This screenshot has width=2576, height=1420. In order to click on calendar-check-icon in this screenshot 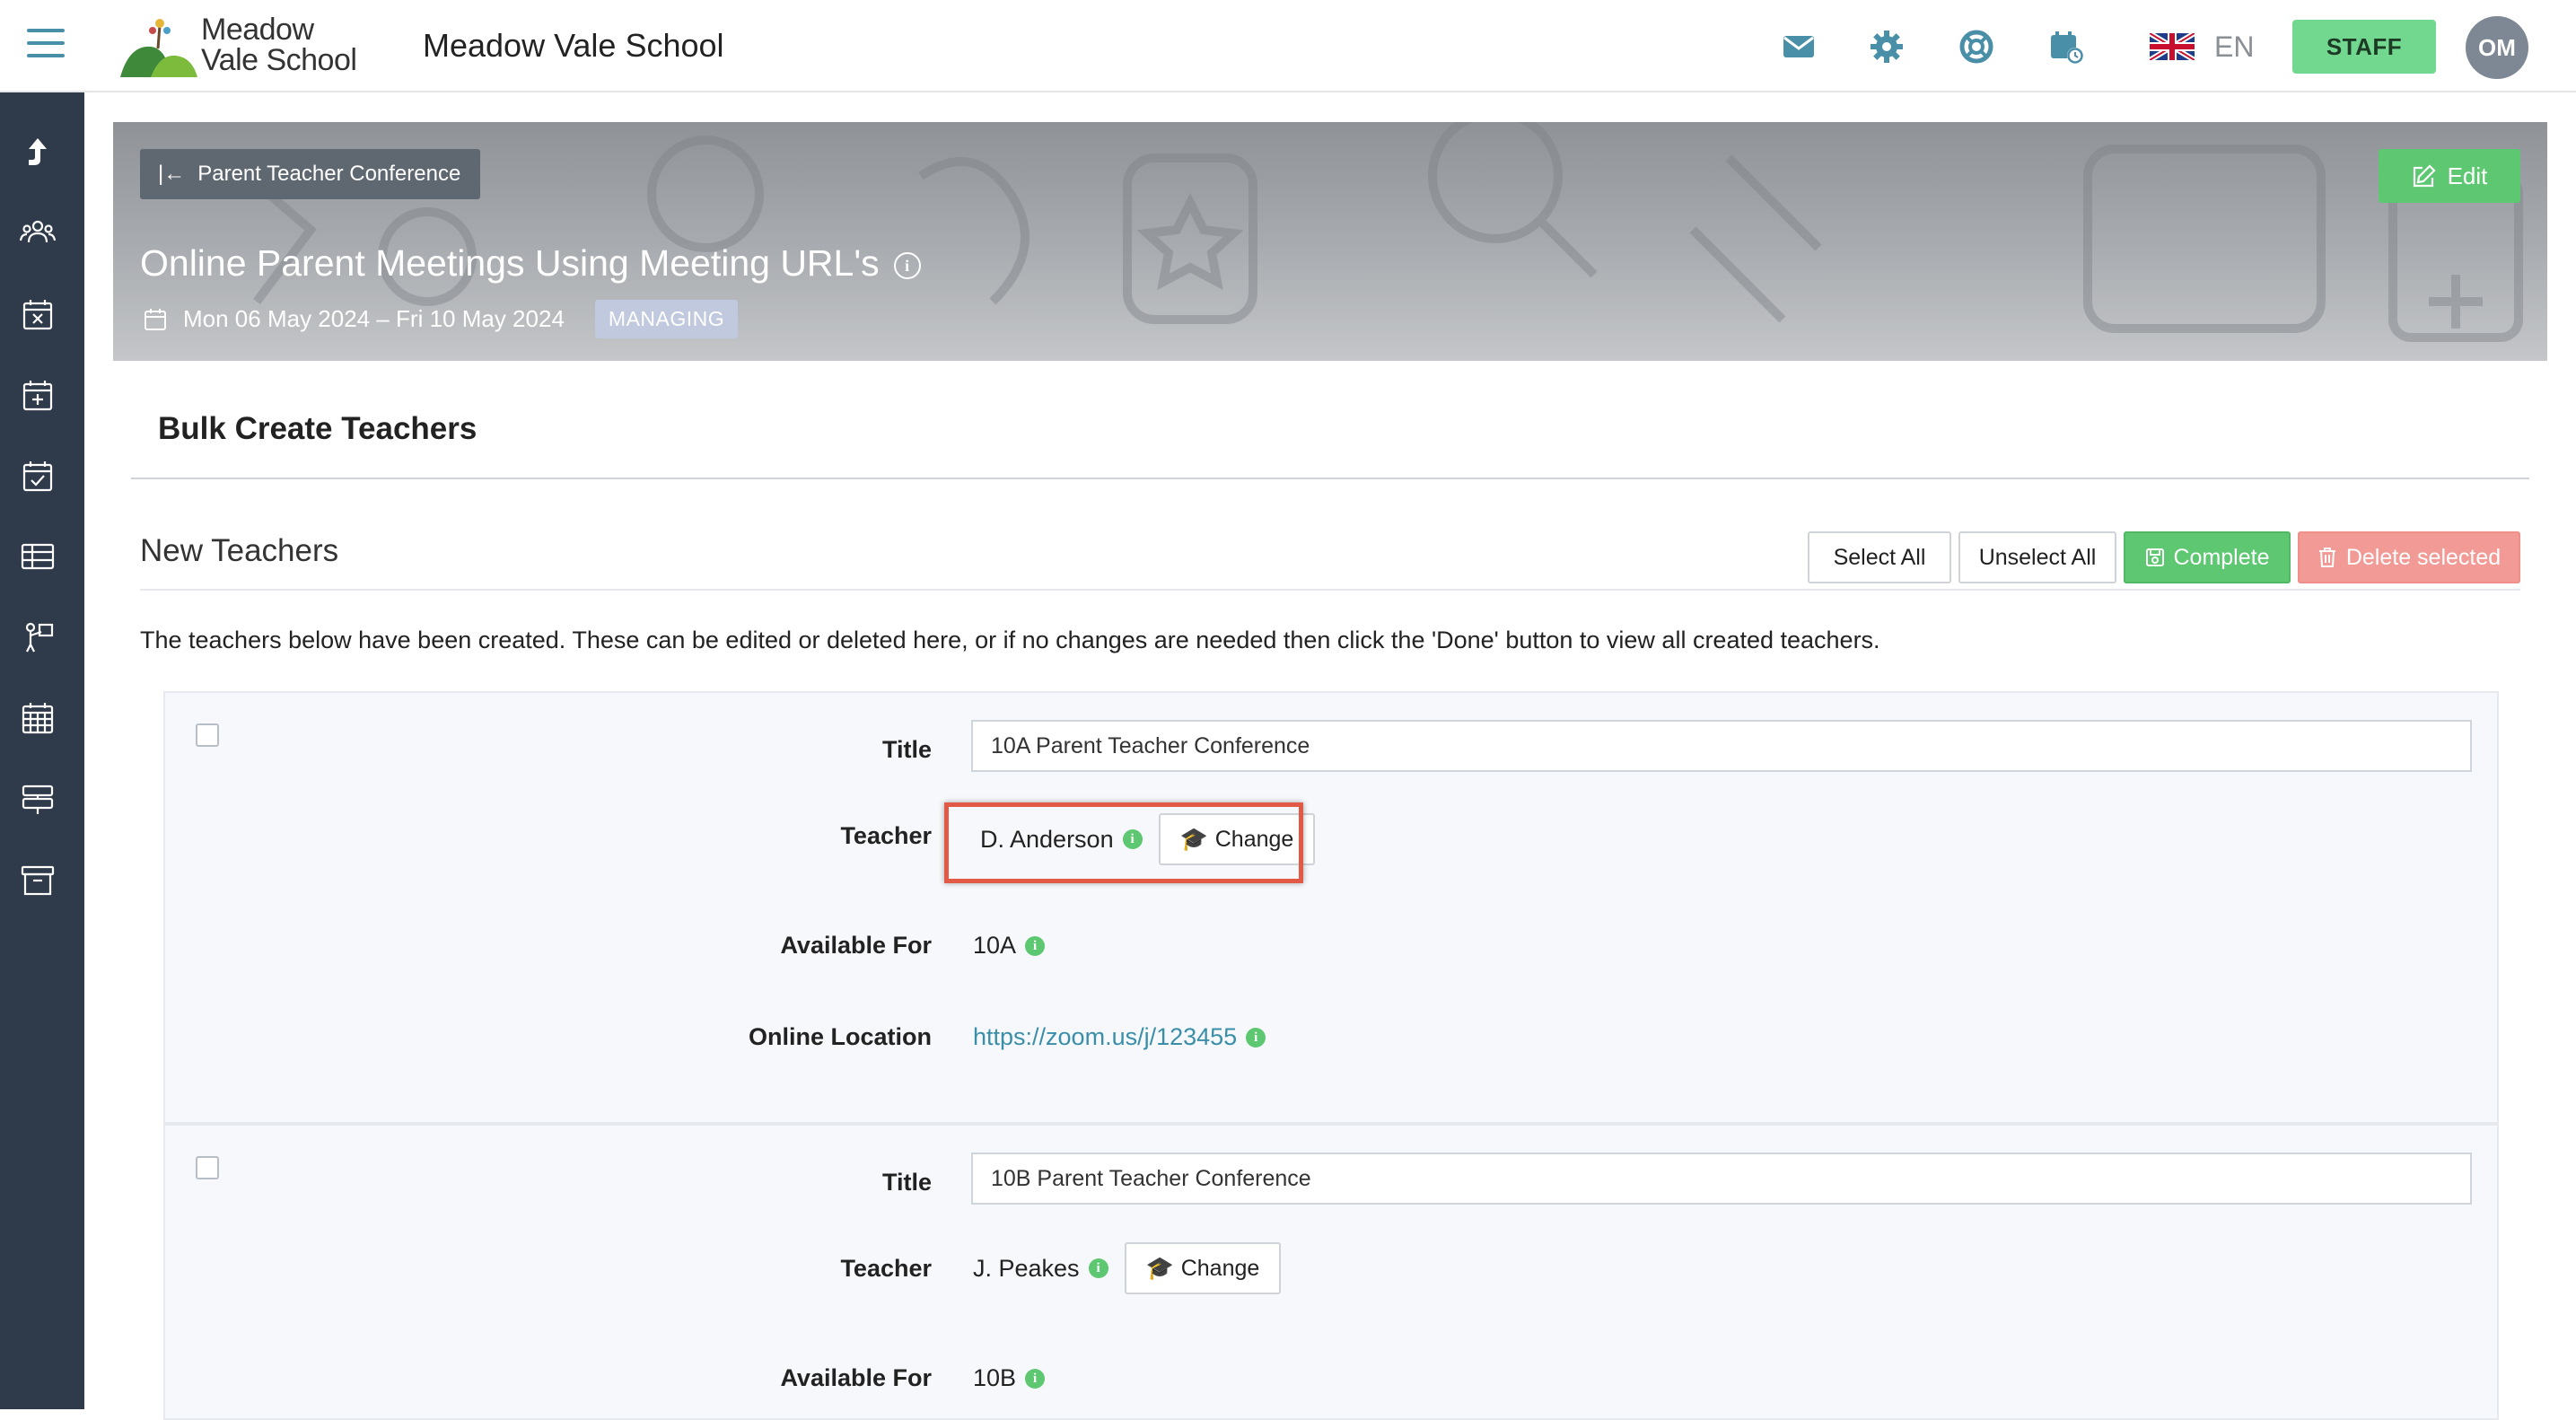, I will do `click(38, 476)`.